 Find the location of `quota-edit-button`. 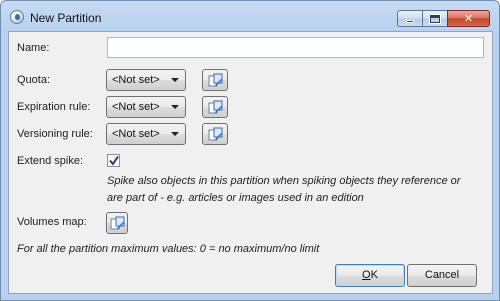

quota-edit-button is located at coordinates (215, 80).